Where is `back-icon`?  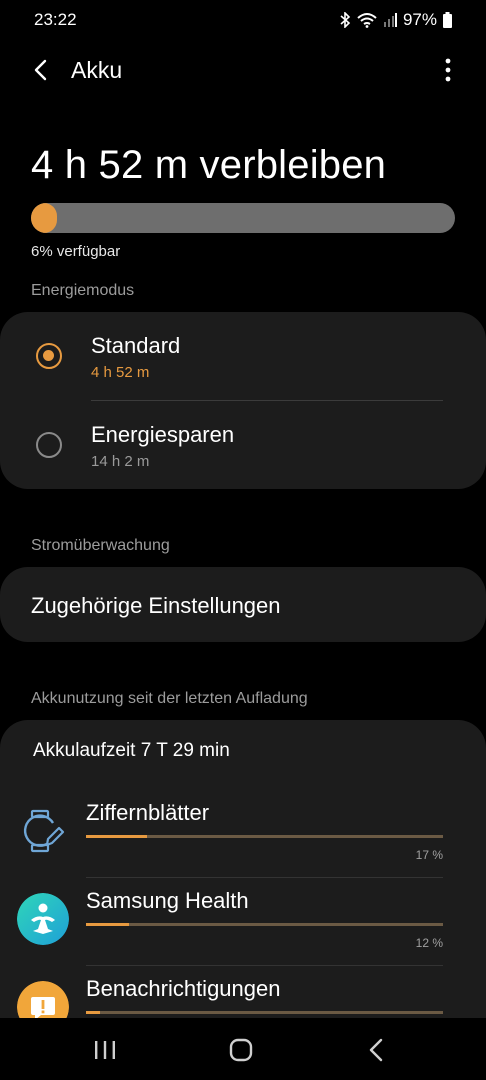 back-icon is located at coordinates (377, 1050).